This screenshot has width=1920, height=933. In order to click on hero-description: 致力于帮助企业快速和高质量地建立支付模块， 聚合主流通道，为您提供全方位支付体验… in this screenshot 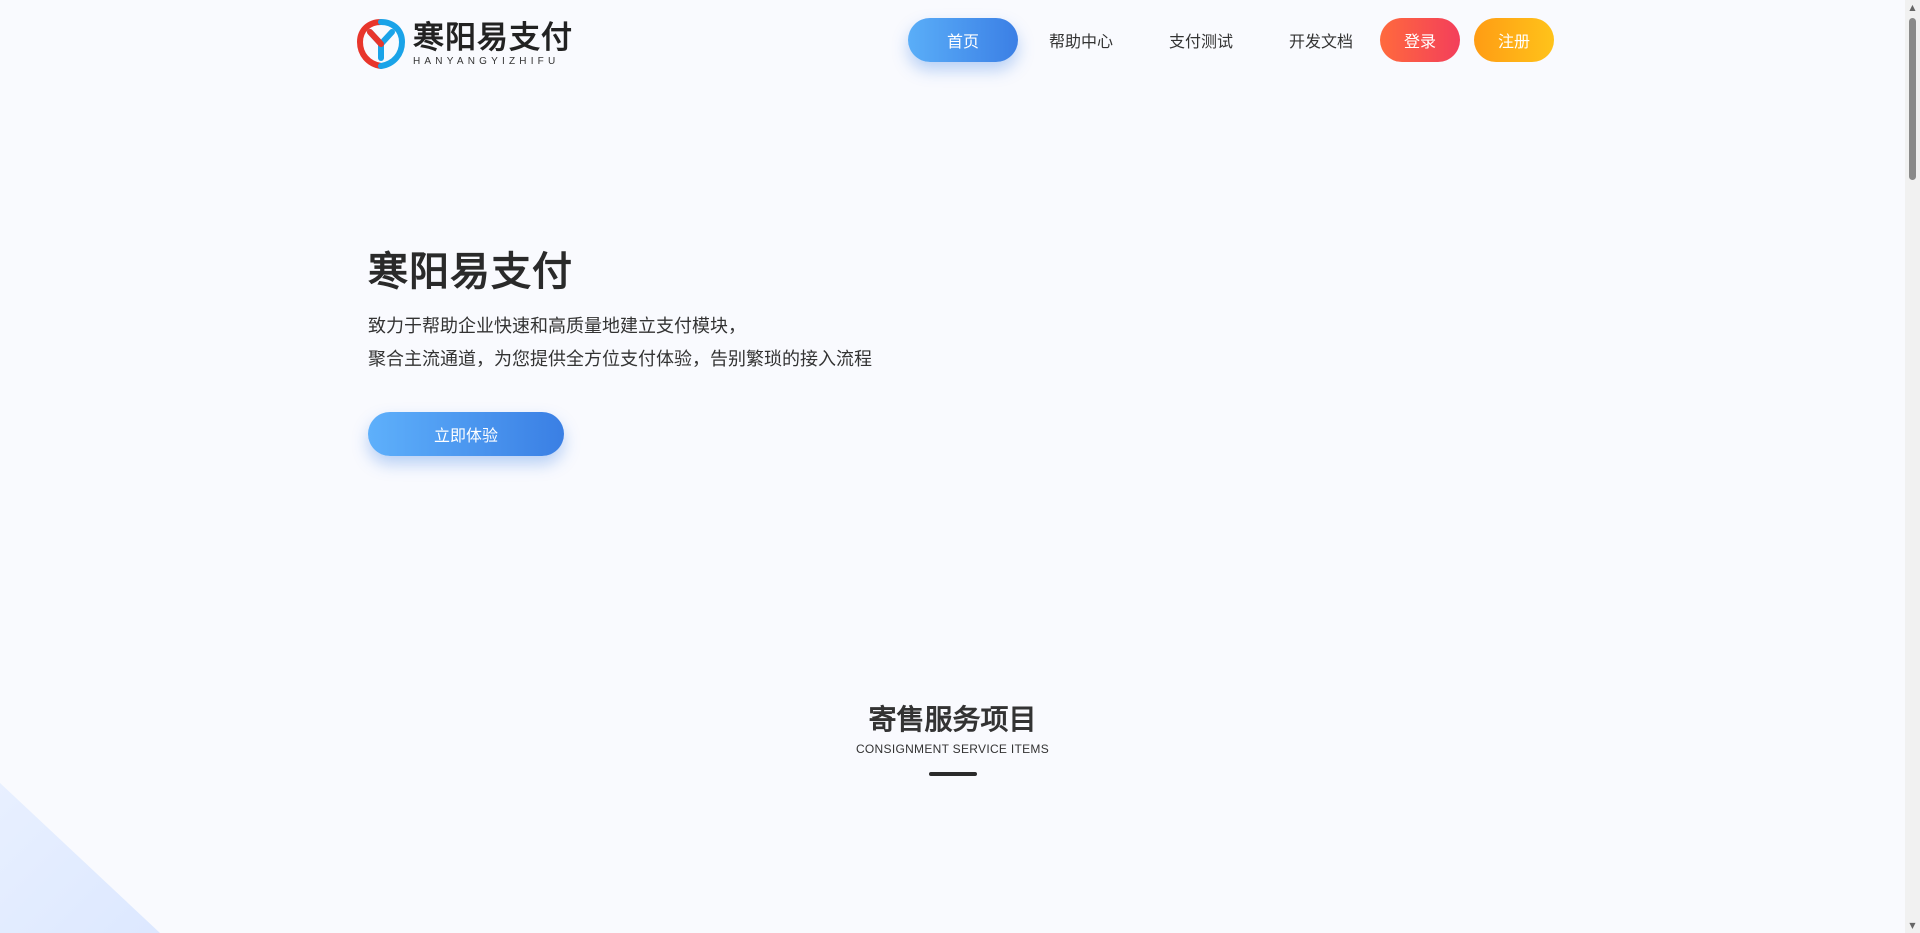, I will do `click(718, 343)`.